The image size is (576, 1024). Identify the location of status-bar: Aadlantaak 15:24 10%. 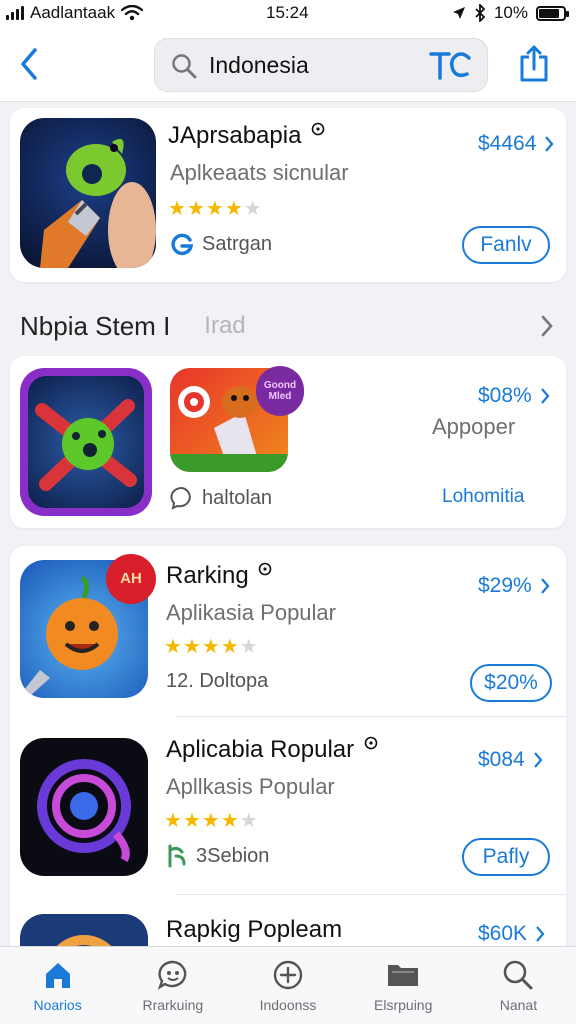
(288, 13).